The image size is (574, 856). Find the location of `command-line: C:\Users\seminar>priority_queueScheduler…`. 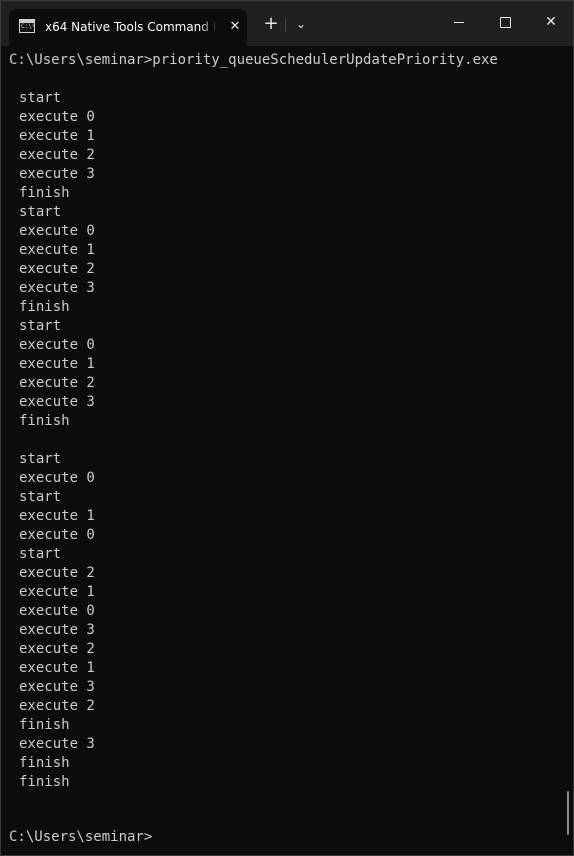

command-line: C:\Users\seminar>priority_queueScheduler… is located at coordinates (253, 60).